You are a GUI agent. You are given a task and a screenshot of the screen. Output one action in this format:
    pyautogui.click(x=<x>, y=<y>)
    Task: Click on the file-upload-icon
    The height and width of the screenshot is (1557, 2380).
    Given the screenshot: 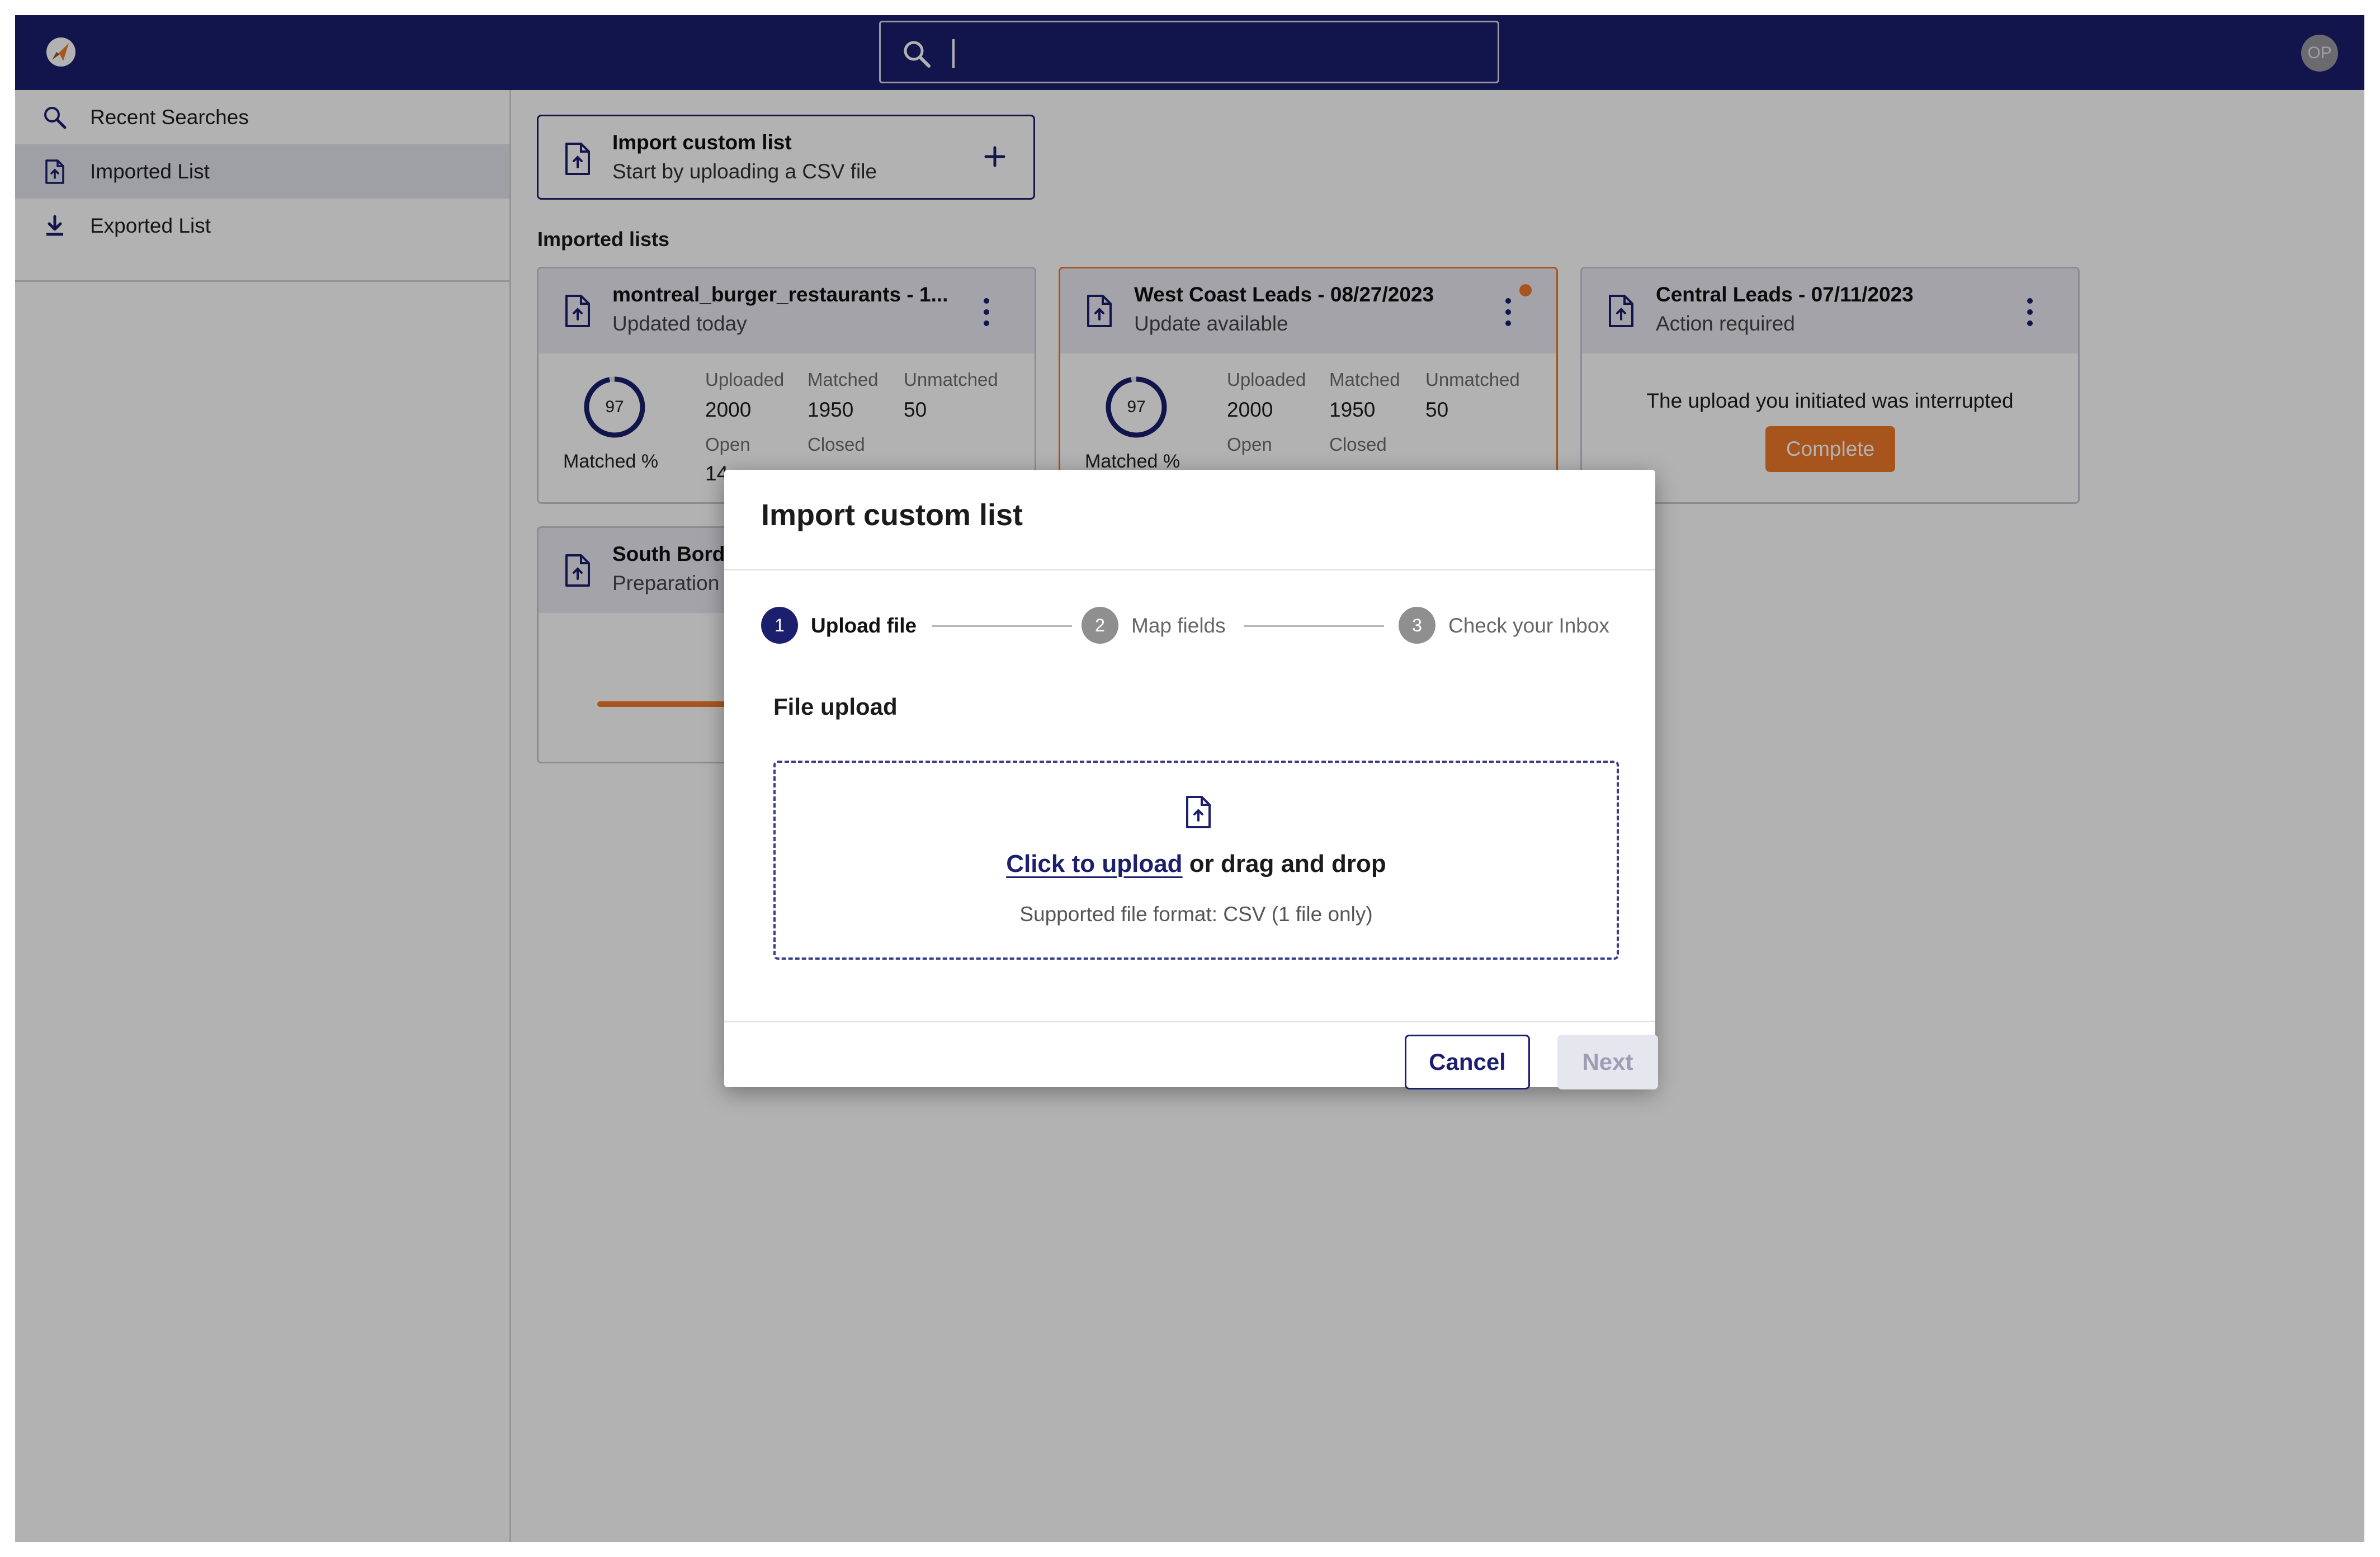 What is the action you would take?
    pyautogui.click(x=1199, y=812)
    